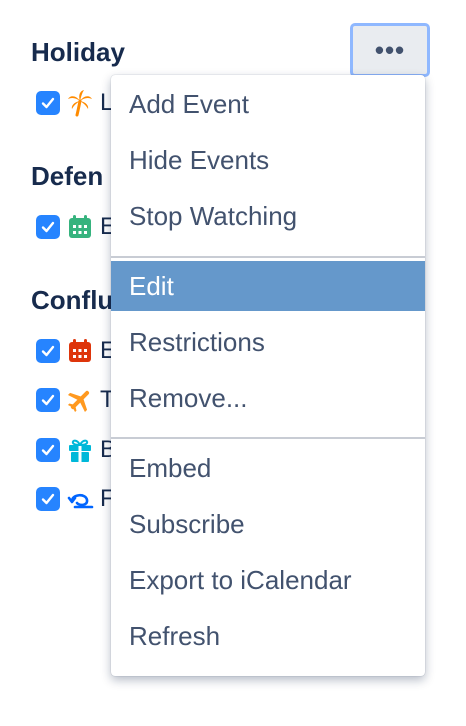  What do you see at coordinates (80, 499) in the screenshot?
I see `rotate-arrow-icon` at bounding box center [80, 499].